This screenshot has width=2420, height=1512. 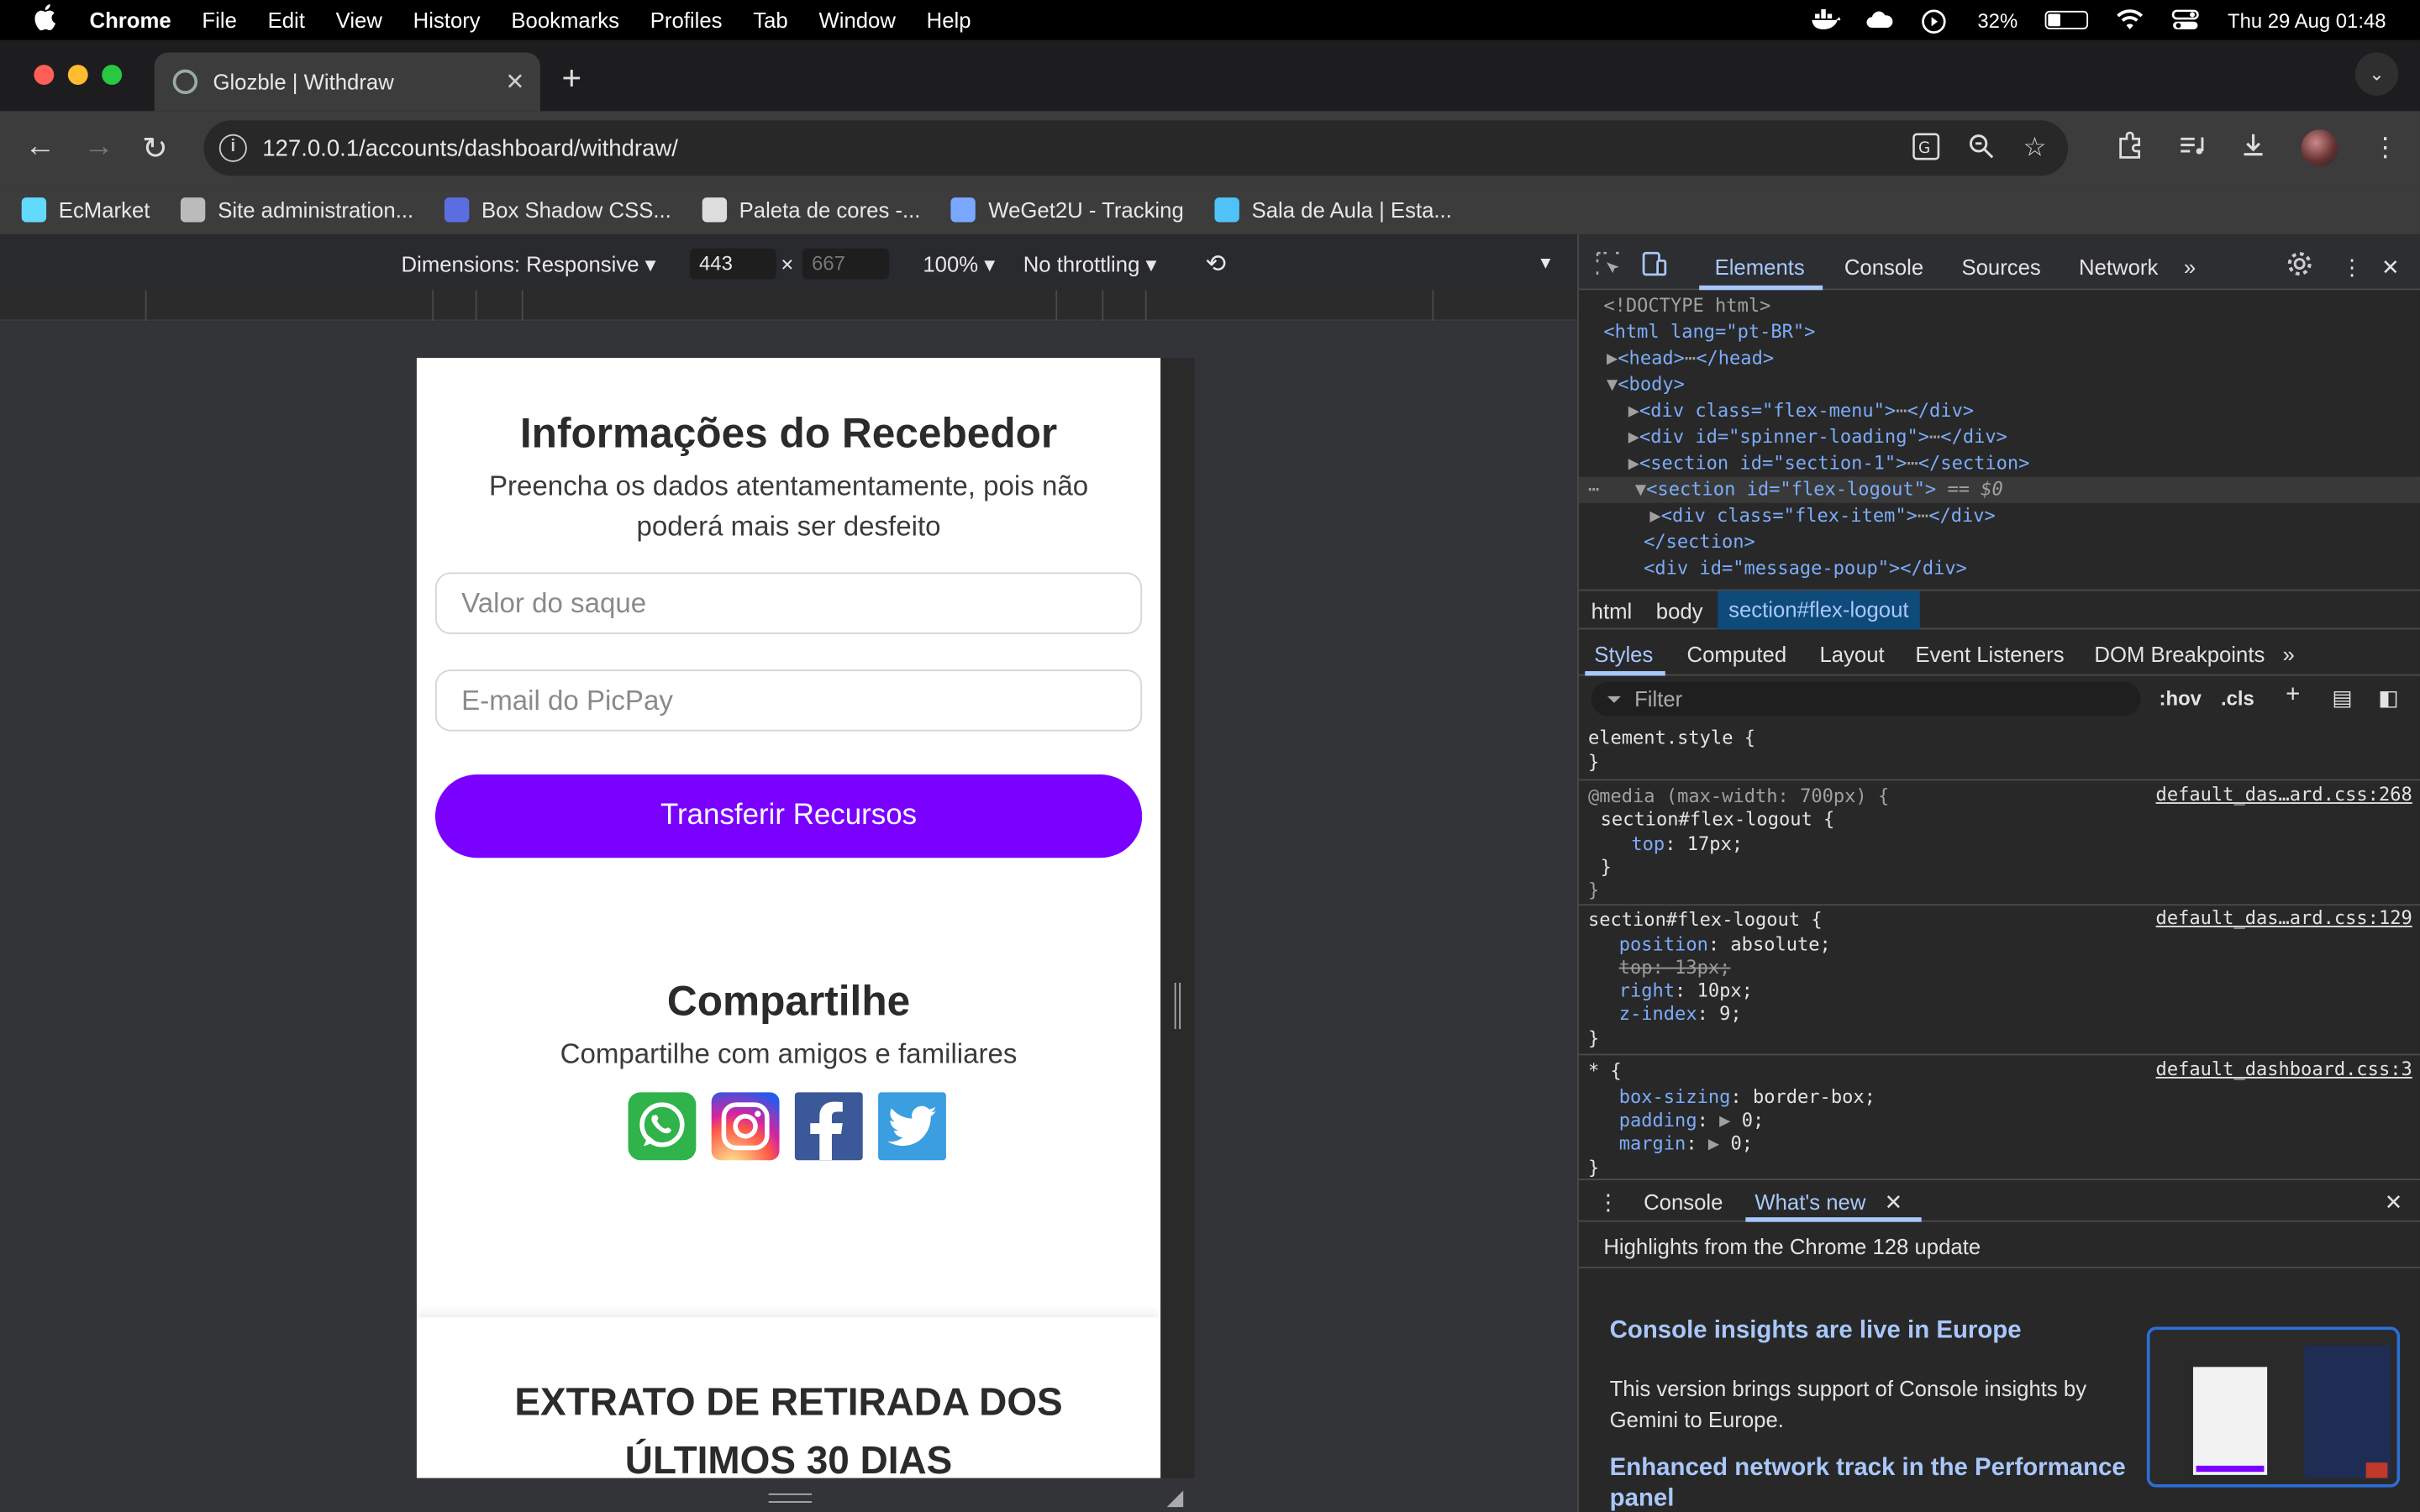 What do you see at coordinates (1999, 489) in the screenshot?
I see `dom-flex-logout-selected: ⋯ ▼<section id="flex-logout"> == $0` at bounding box center [1999, 489].